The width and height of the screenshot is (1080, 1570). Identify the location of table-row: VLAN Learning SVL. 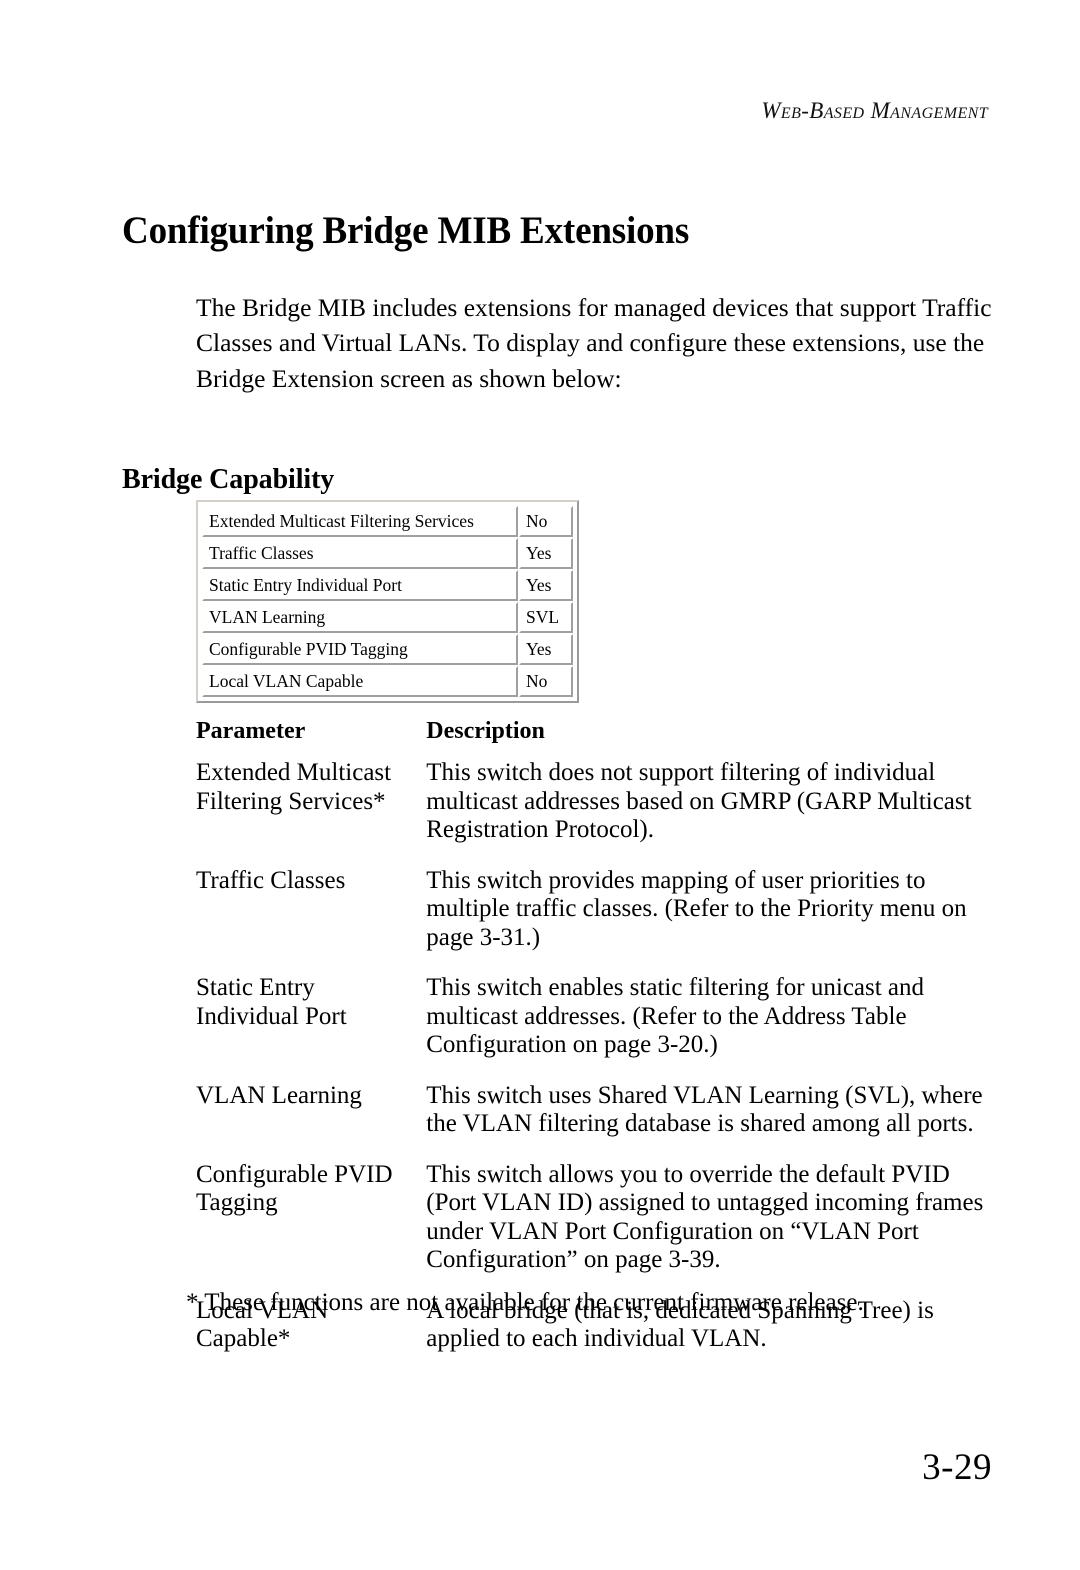
(387, 617).